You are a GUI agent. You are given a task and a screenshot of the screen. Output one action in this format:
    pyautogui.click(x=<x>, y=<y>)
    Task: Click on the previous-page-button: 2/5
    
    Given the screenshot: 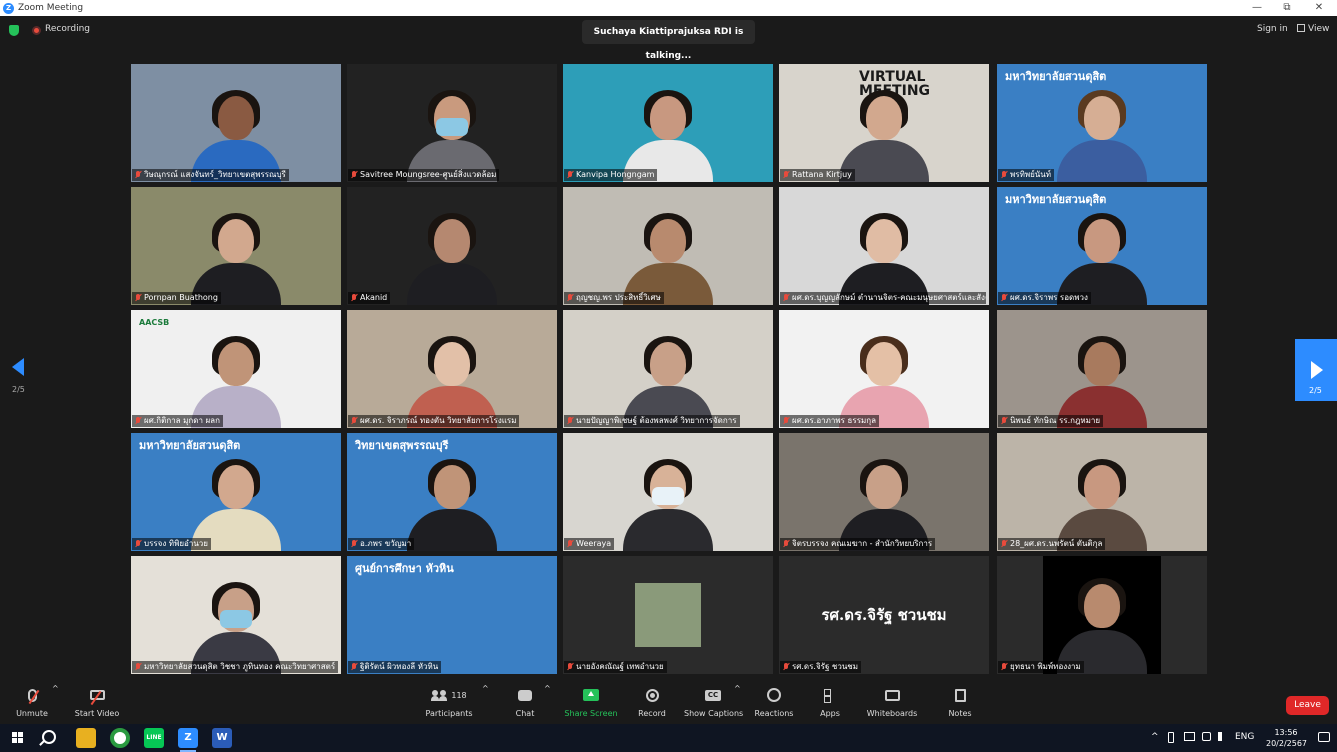 What is the action you would take?
    pyautogui.click(x=19, y=378)
    